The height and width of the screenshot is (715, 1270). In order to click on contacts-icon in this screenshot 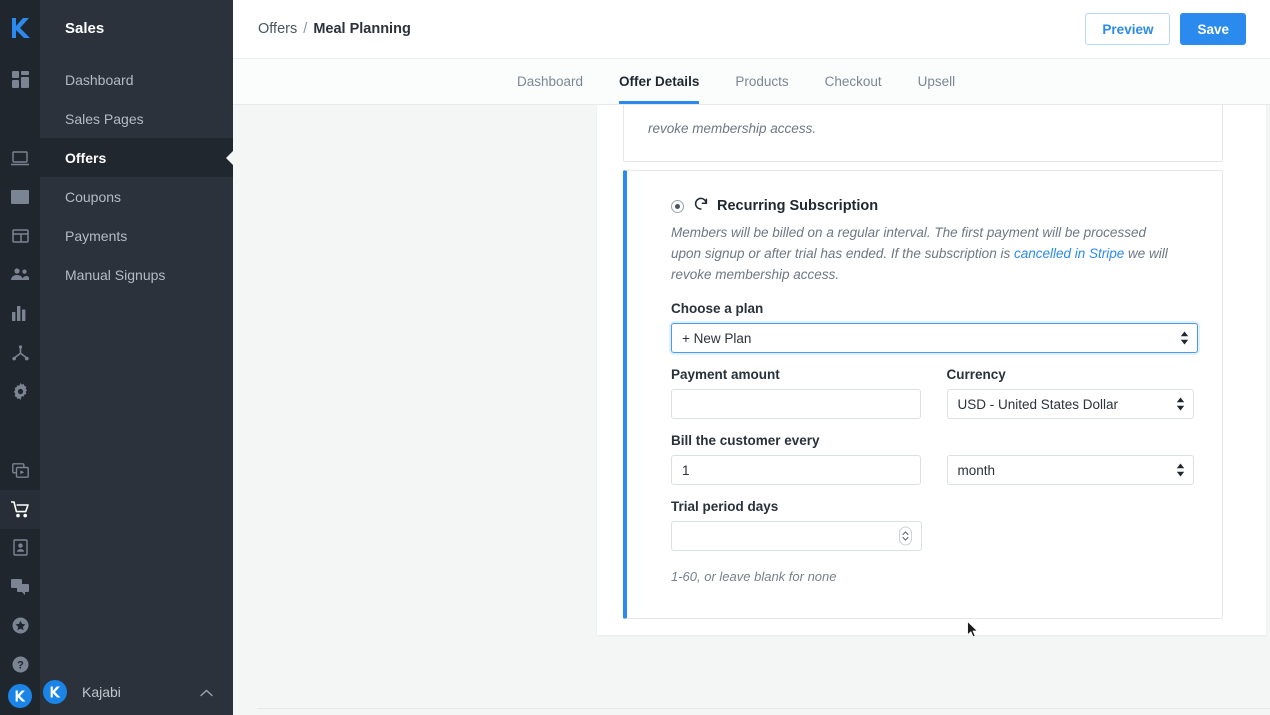, I will do `click(20, 548)`.